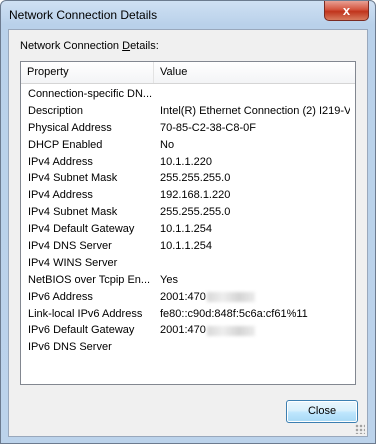 The width and height of the screenshot is (376, 444). I want to click on window-close-button: x, so click(346, 11).